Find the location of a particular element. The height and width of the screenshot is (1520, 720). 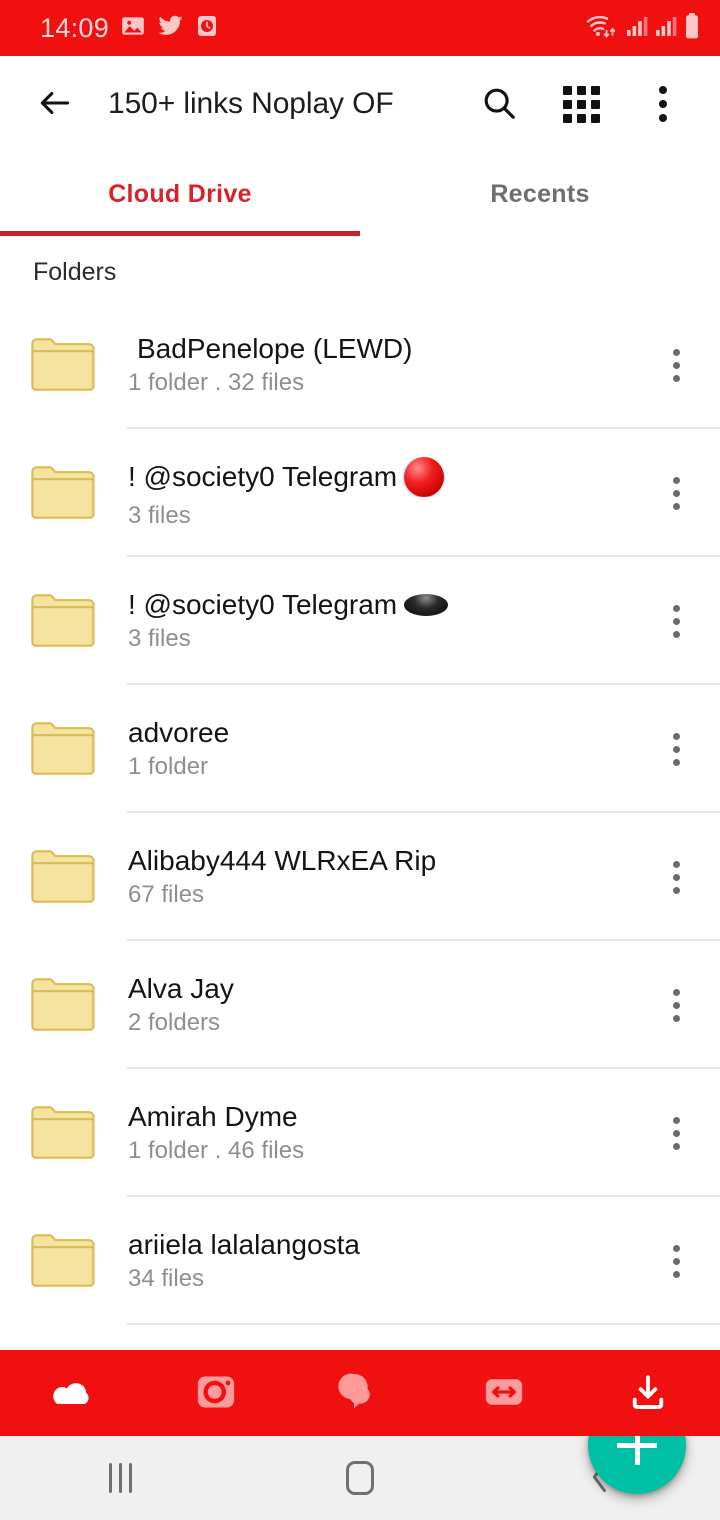

back-button is located at coordinates (55, 104).